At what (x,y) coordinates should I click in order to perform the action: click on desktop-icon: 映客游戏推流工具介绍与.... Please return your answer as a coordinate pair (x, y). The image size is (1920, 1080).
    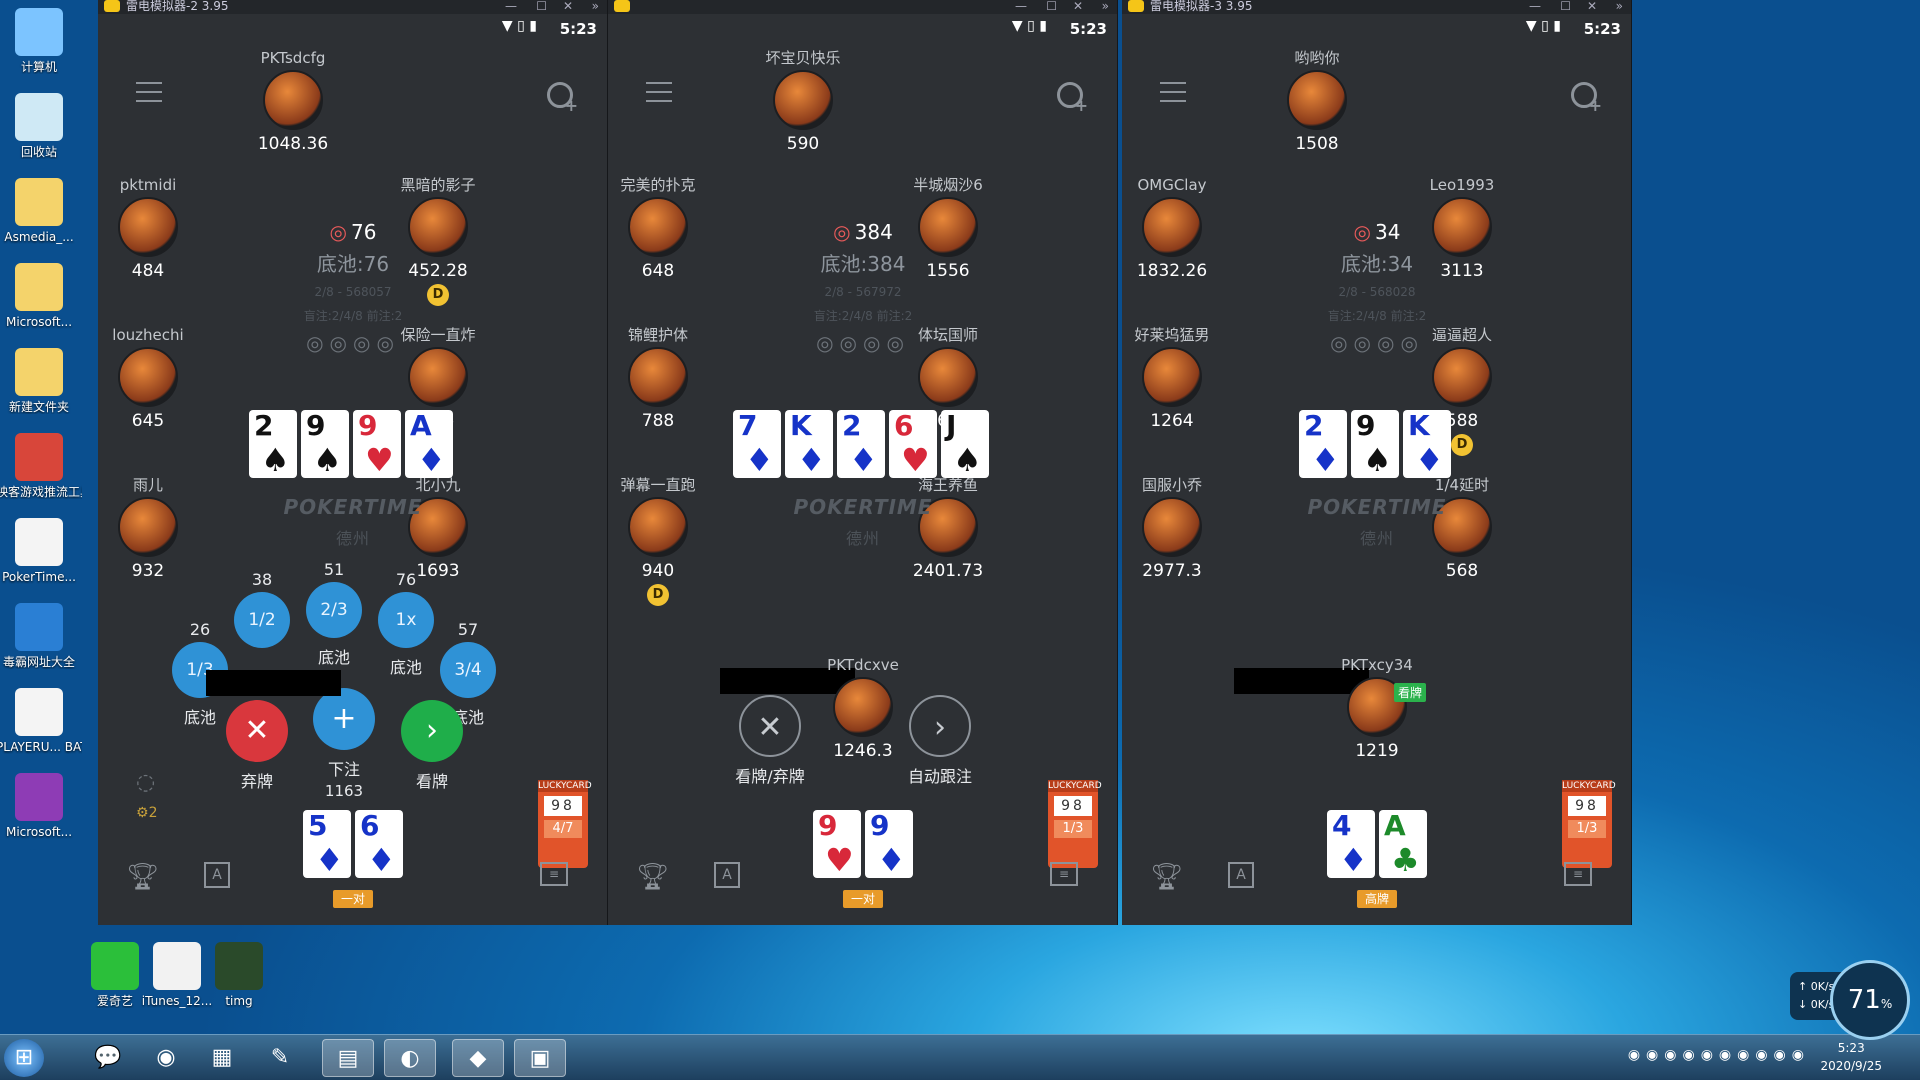
    Looking at the image, I should click on (41, 466).